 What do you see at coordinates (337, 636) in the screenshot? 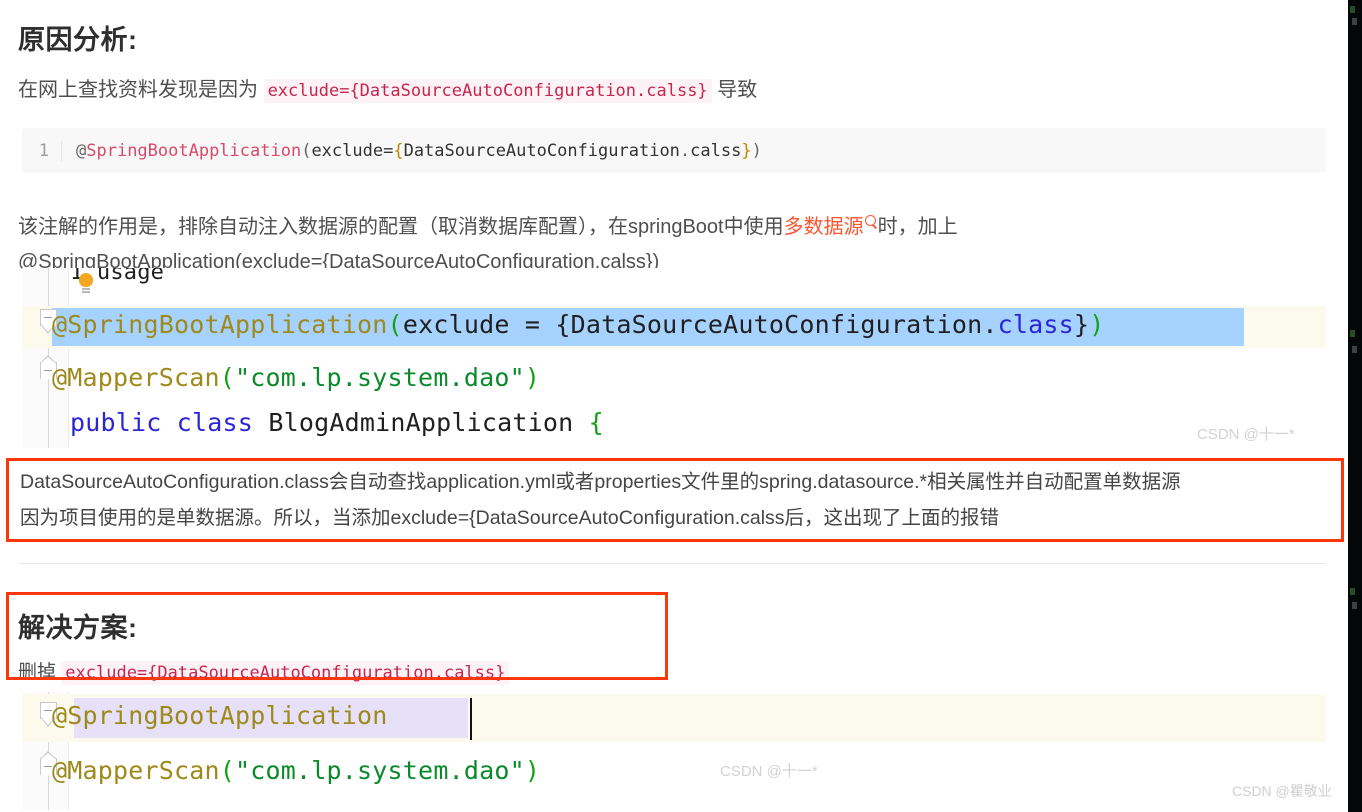
I see `annotation-box-solution` at bounding box center [337, 636].